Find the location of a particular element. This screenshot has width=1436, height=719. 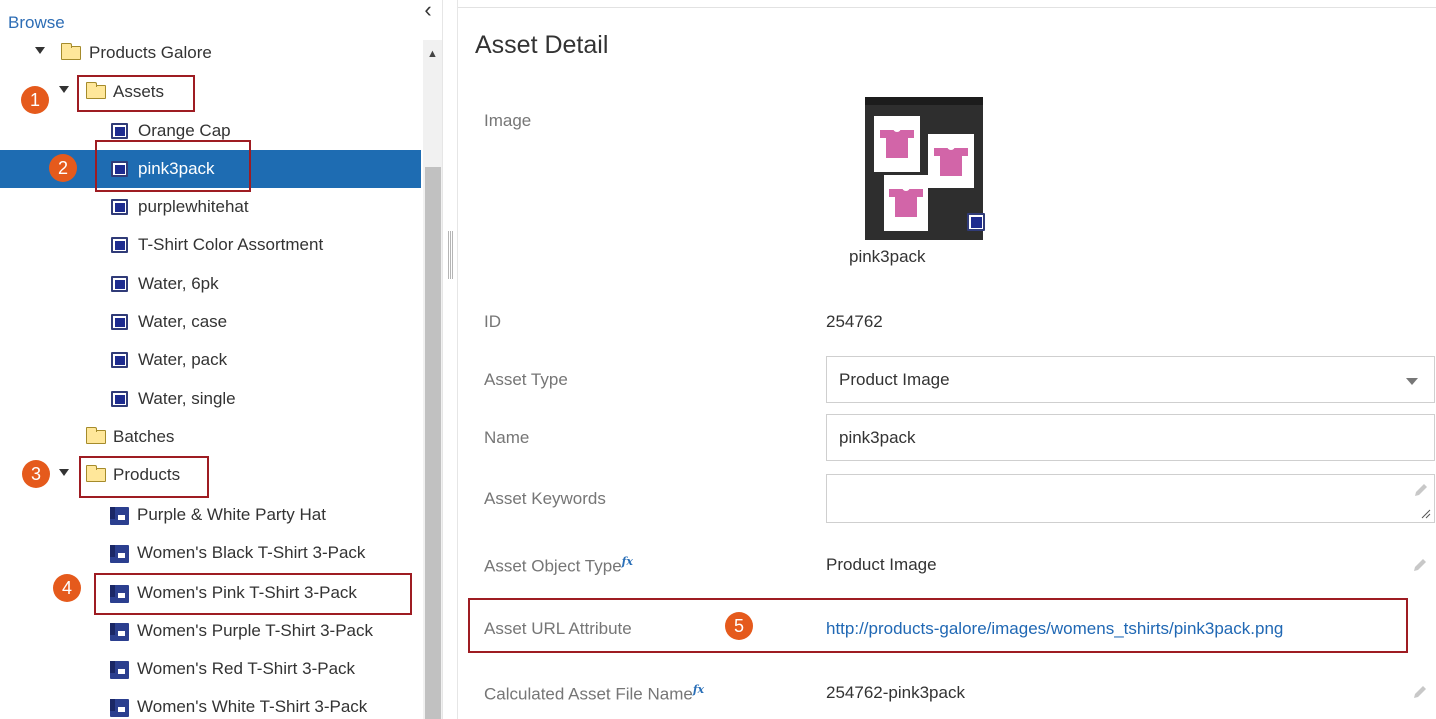

marker-4: 4 is located at coordinates (67, 588).